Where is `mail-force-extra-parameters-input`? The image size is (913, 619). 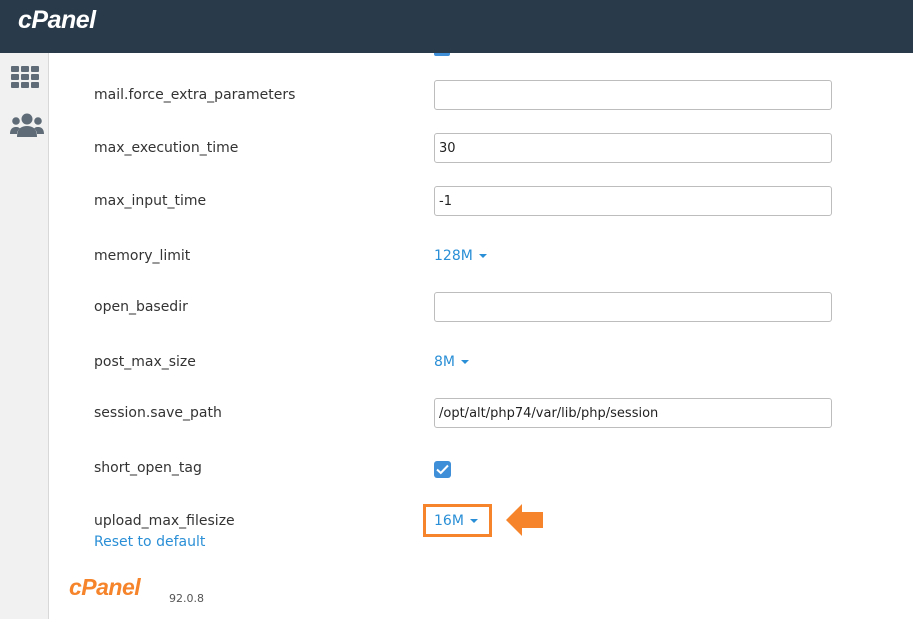 mail-force-extra-parameters-input is located at coordinates (633, 95).